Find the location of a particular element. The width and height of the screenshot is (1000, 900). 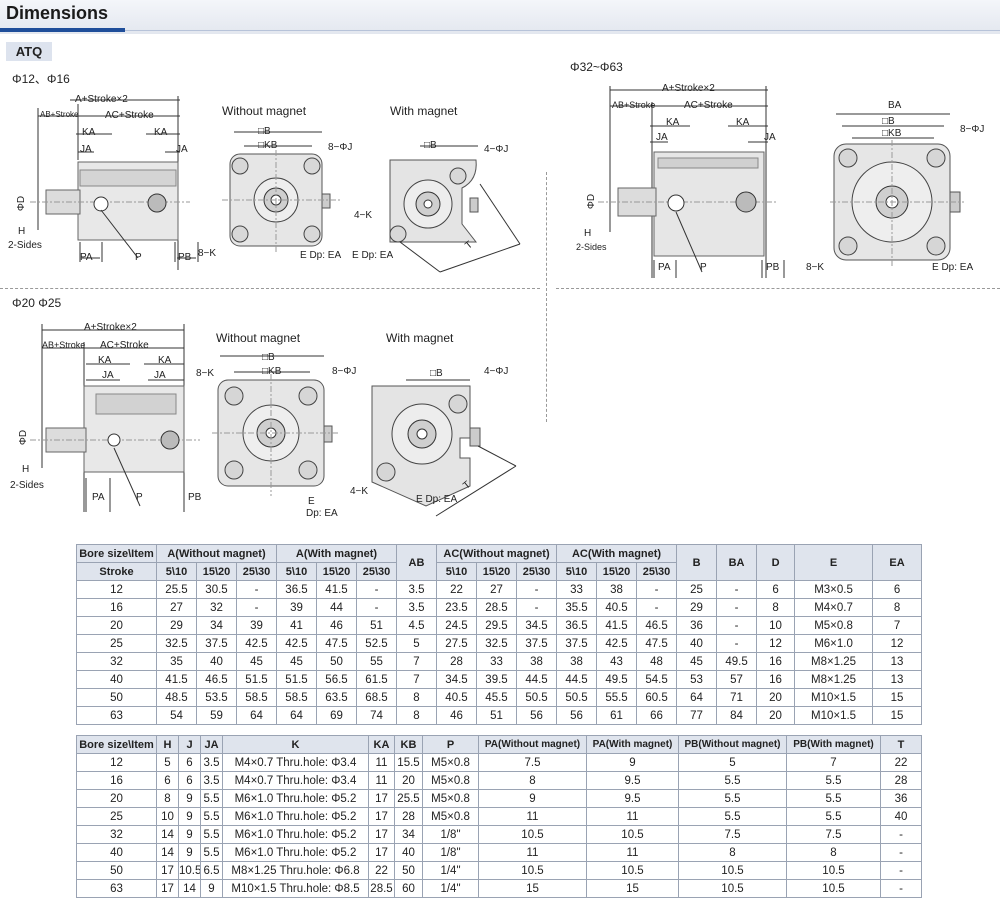

dim-a-stroke2-right: A+Stroke×2 is located at coordinates (688, 88).